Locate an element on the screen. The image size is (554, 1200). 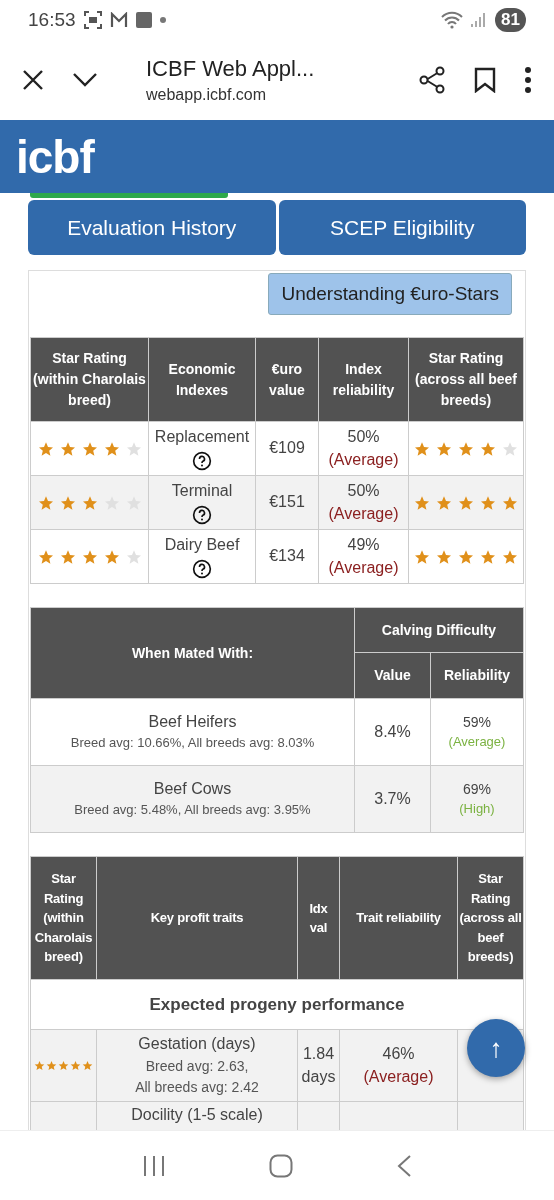
more-icon is located at coordinates (528, 80).